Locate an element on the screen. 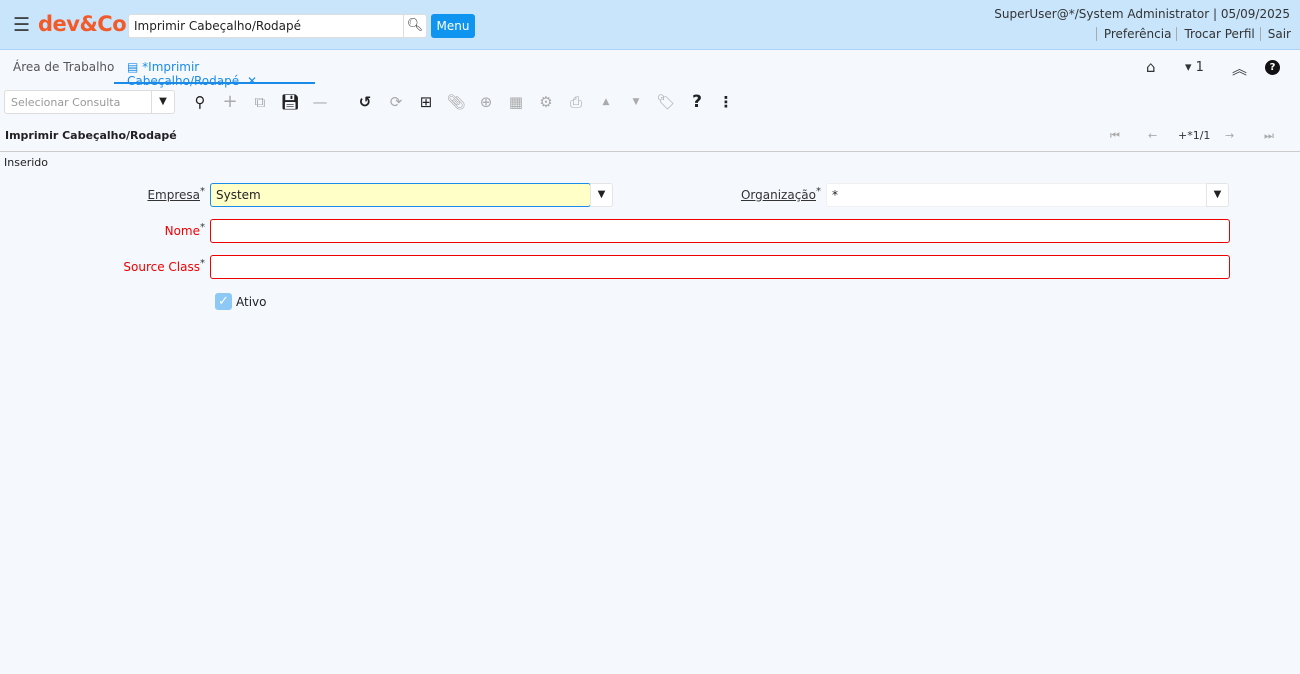 The height and width of the screenshot is (674, 1300). list-icon: ▤ is located at coordinates (133, 67).